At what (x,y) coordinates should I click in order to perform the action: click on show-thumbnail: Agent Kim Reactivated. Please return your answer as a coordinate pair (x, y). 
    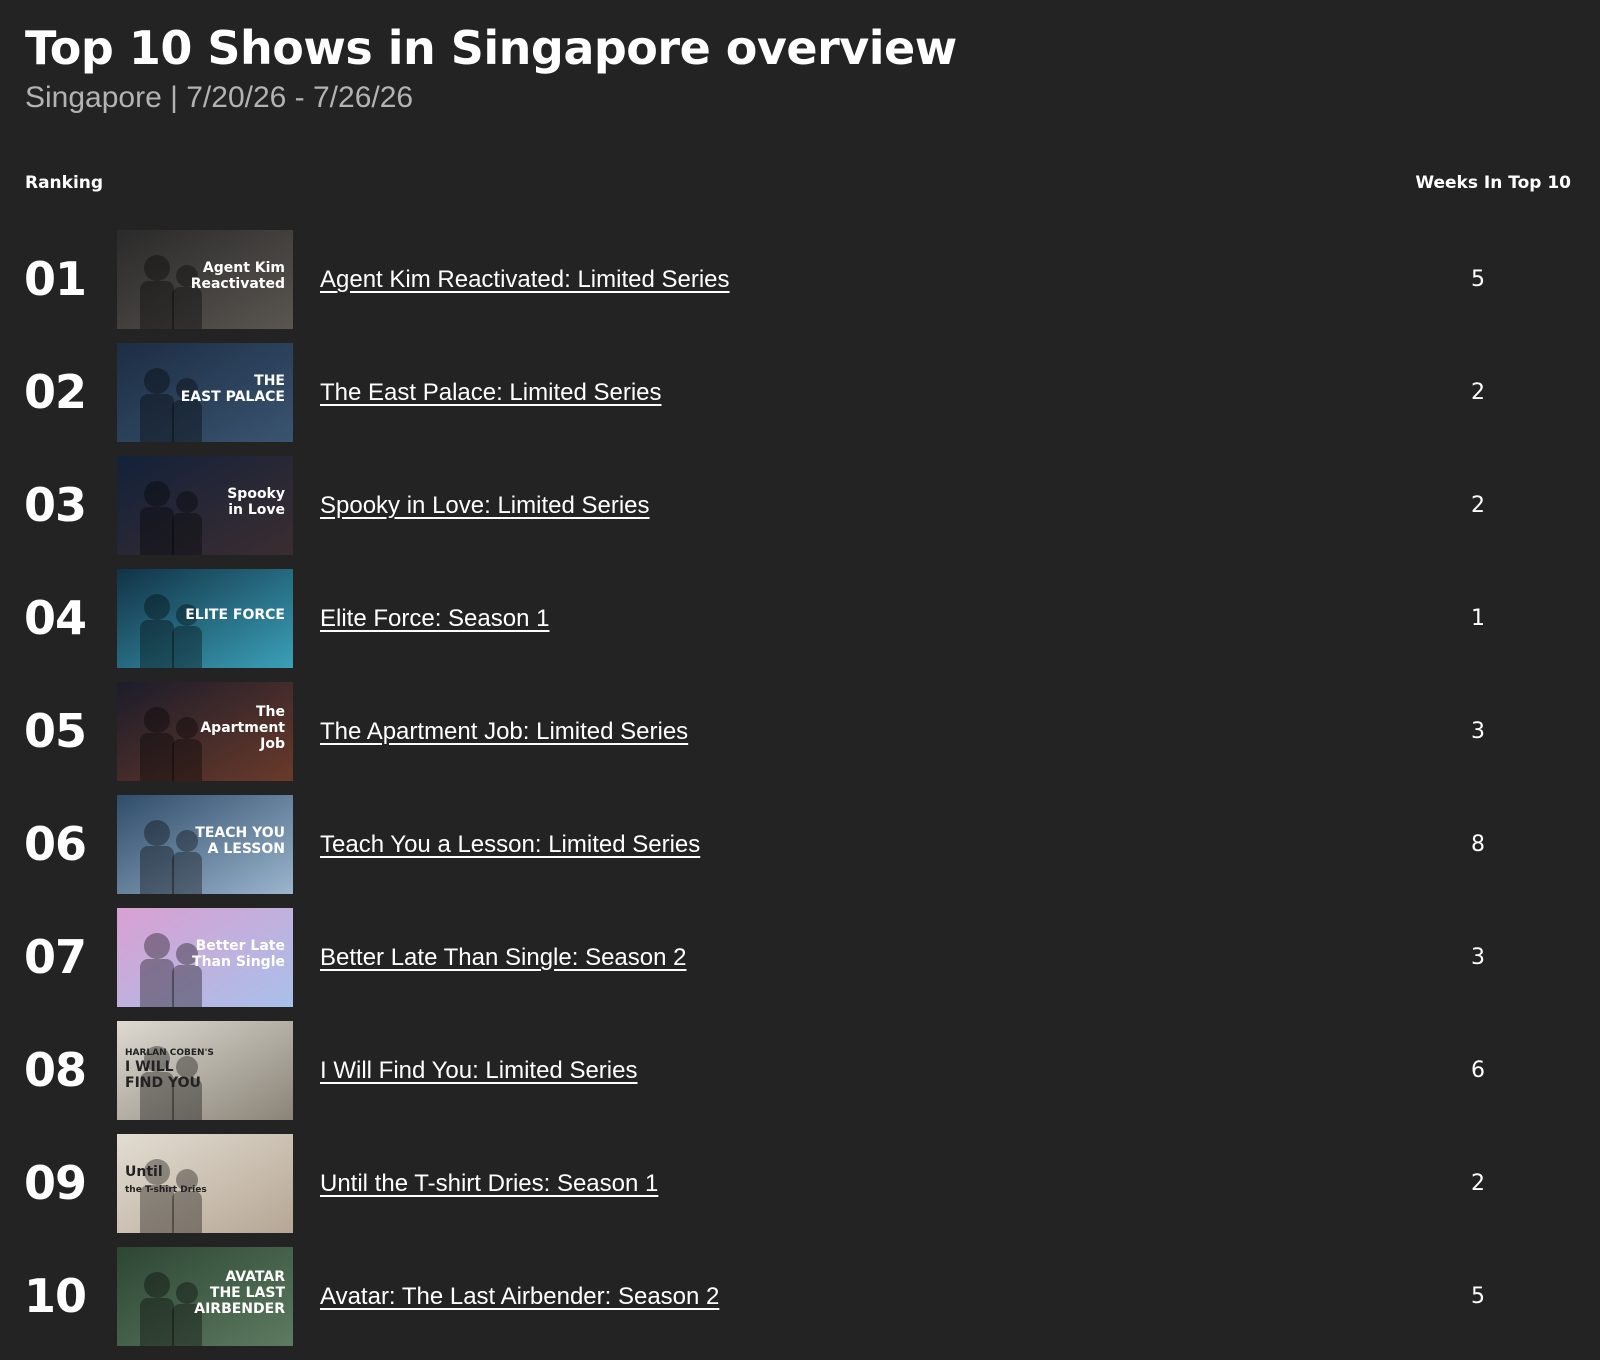
    Looking at the image, I should click on (205, 279).